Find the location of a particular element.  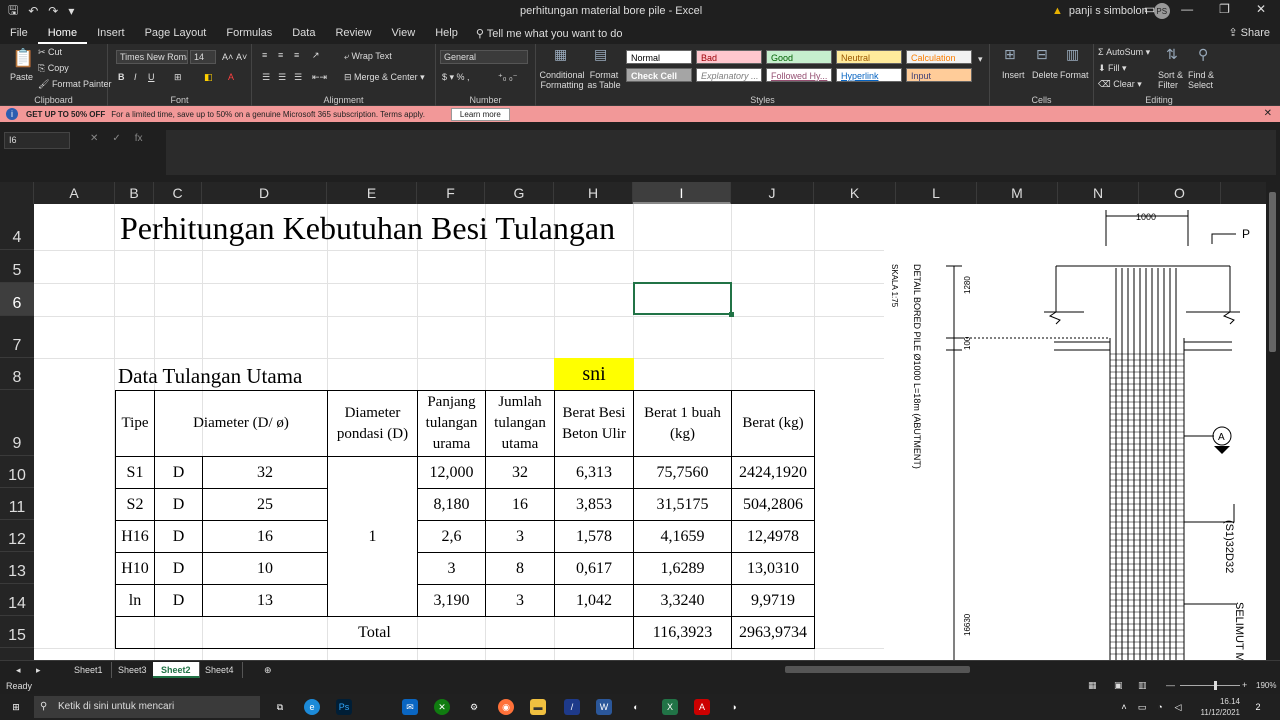

paste-button: Paste is located at coordinates (21, 77).